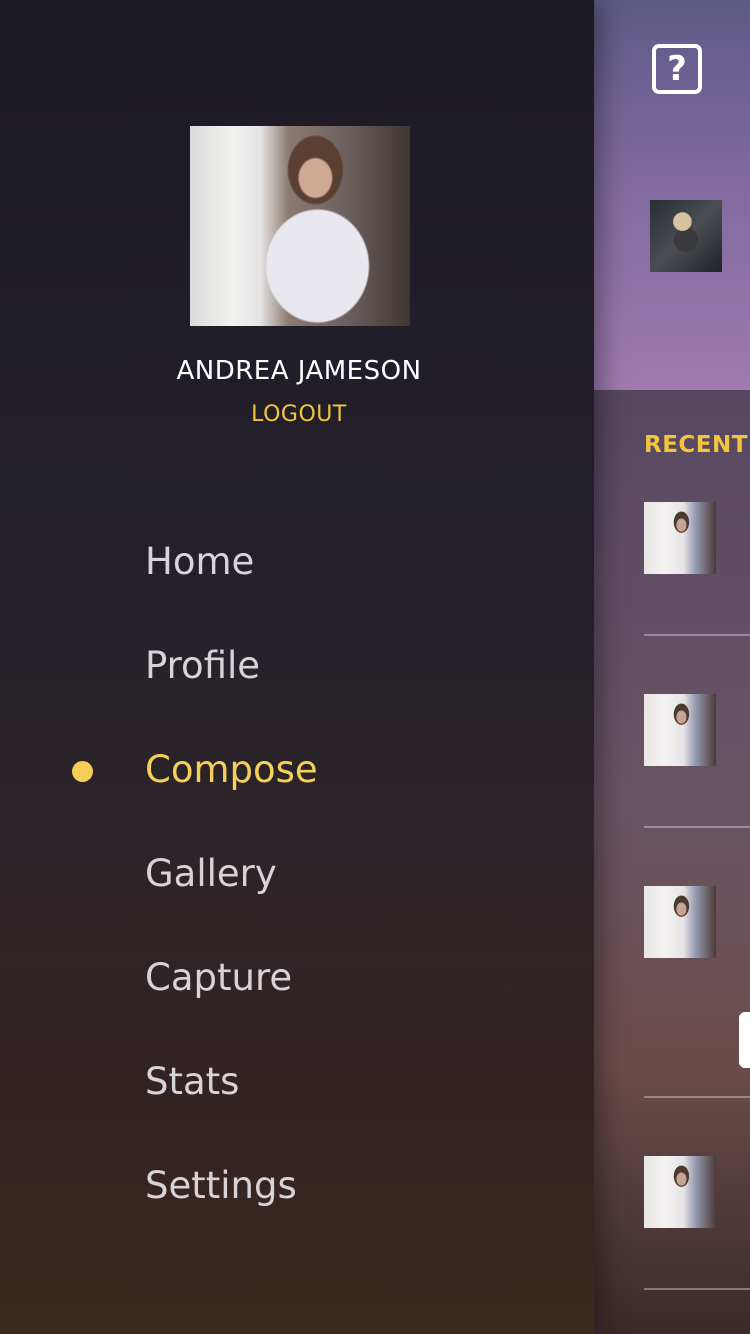 The width and height of the screenshot is (750, 1334). What do you see at coordinates (218, 977) in the screenshot?
I see `nav-item-capture: Capture` at bounding box center [218, 977].